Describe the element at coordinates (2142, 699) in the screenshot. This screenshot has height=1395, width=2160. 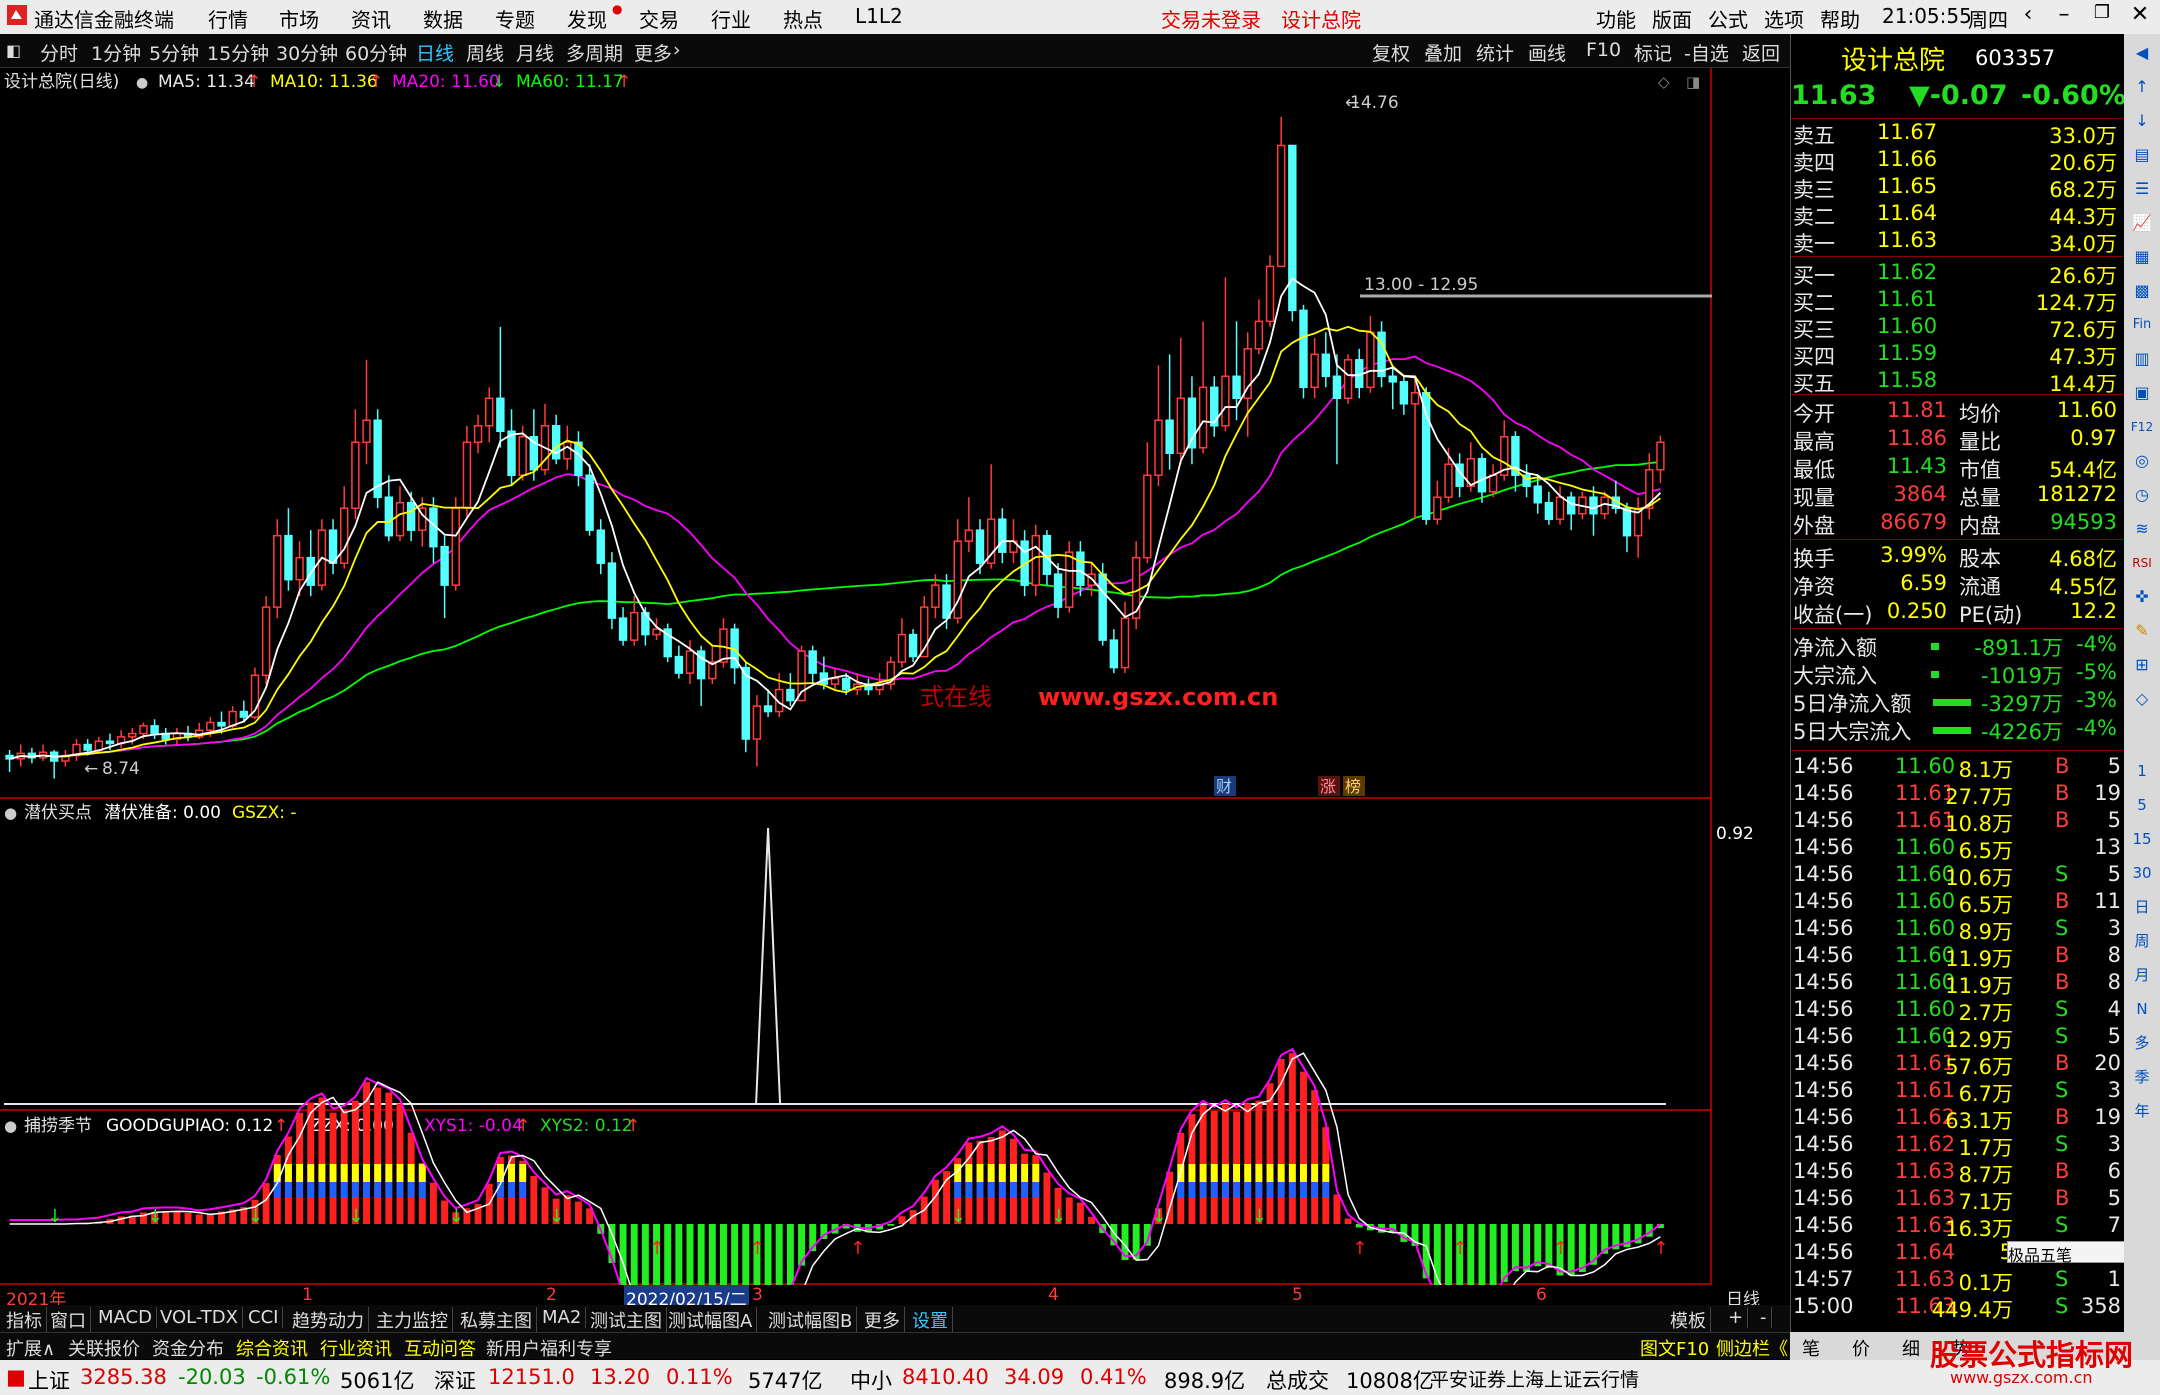
I see `diamond-side-icon: ◇` at that location.